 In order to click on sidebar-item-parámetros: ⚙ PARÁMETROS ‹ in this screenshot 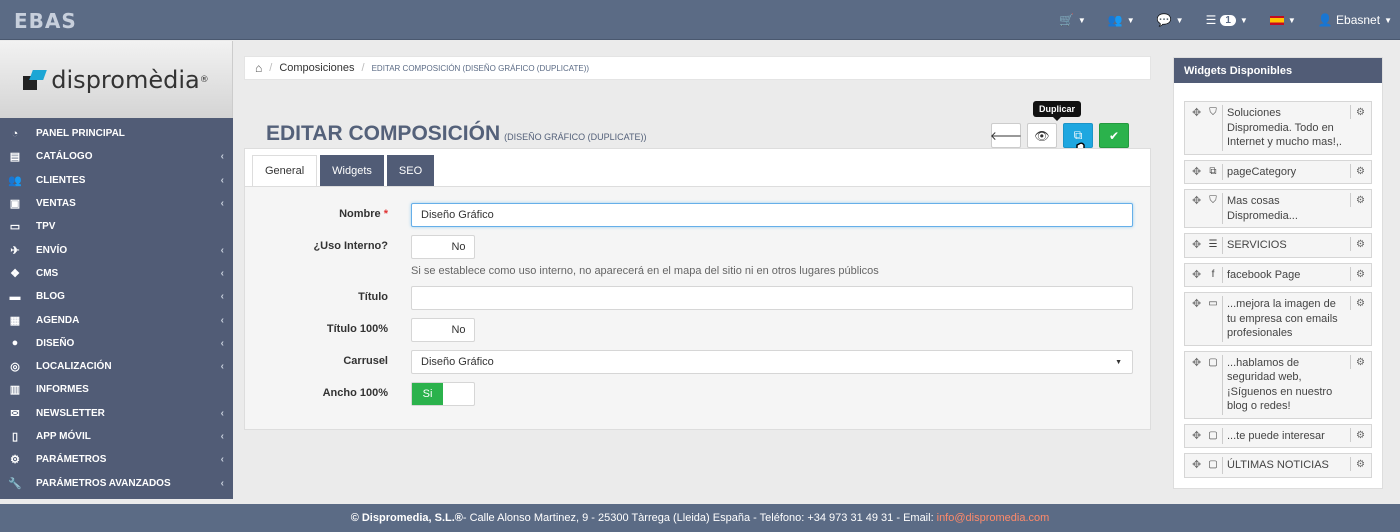, I will do `click(116, 459)`.